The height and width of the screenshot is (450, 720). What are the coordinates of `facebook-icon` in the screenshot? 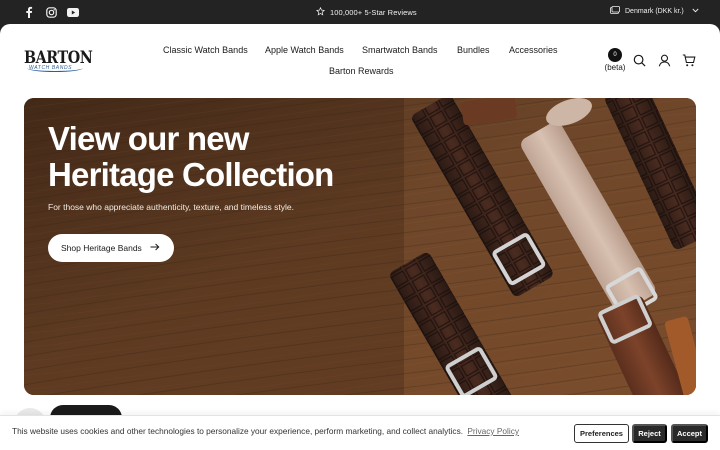 It's located at (29, 12).